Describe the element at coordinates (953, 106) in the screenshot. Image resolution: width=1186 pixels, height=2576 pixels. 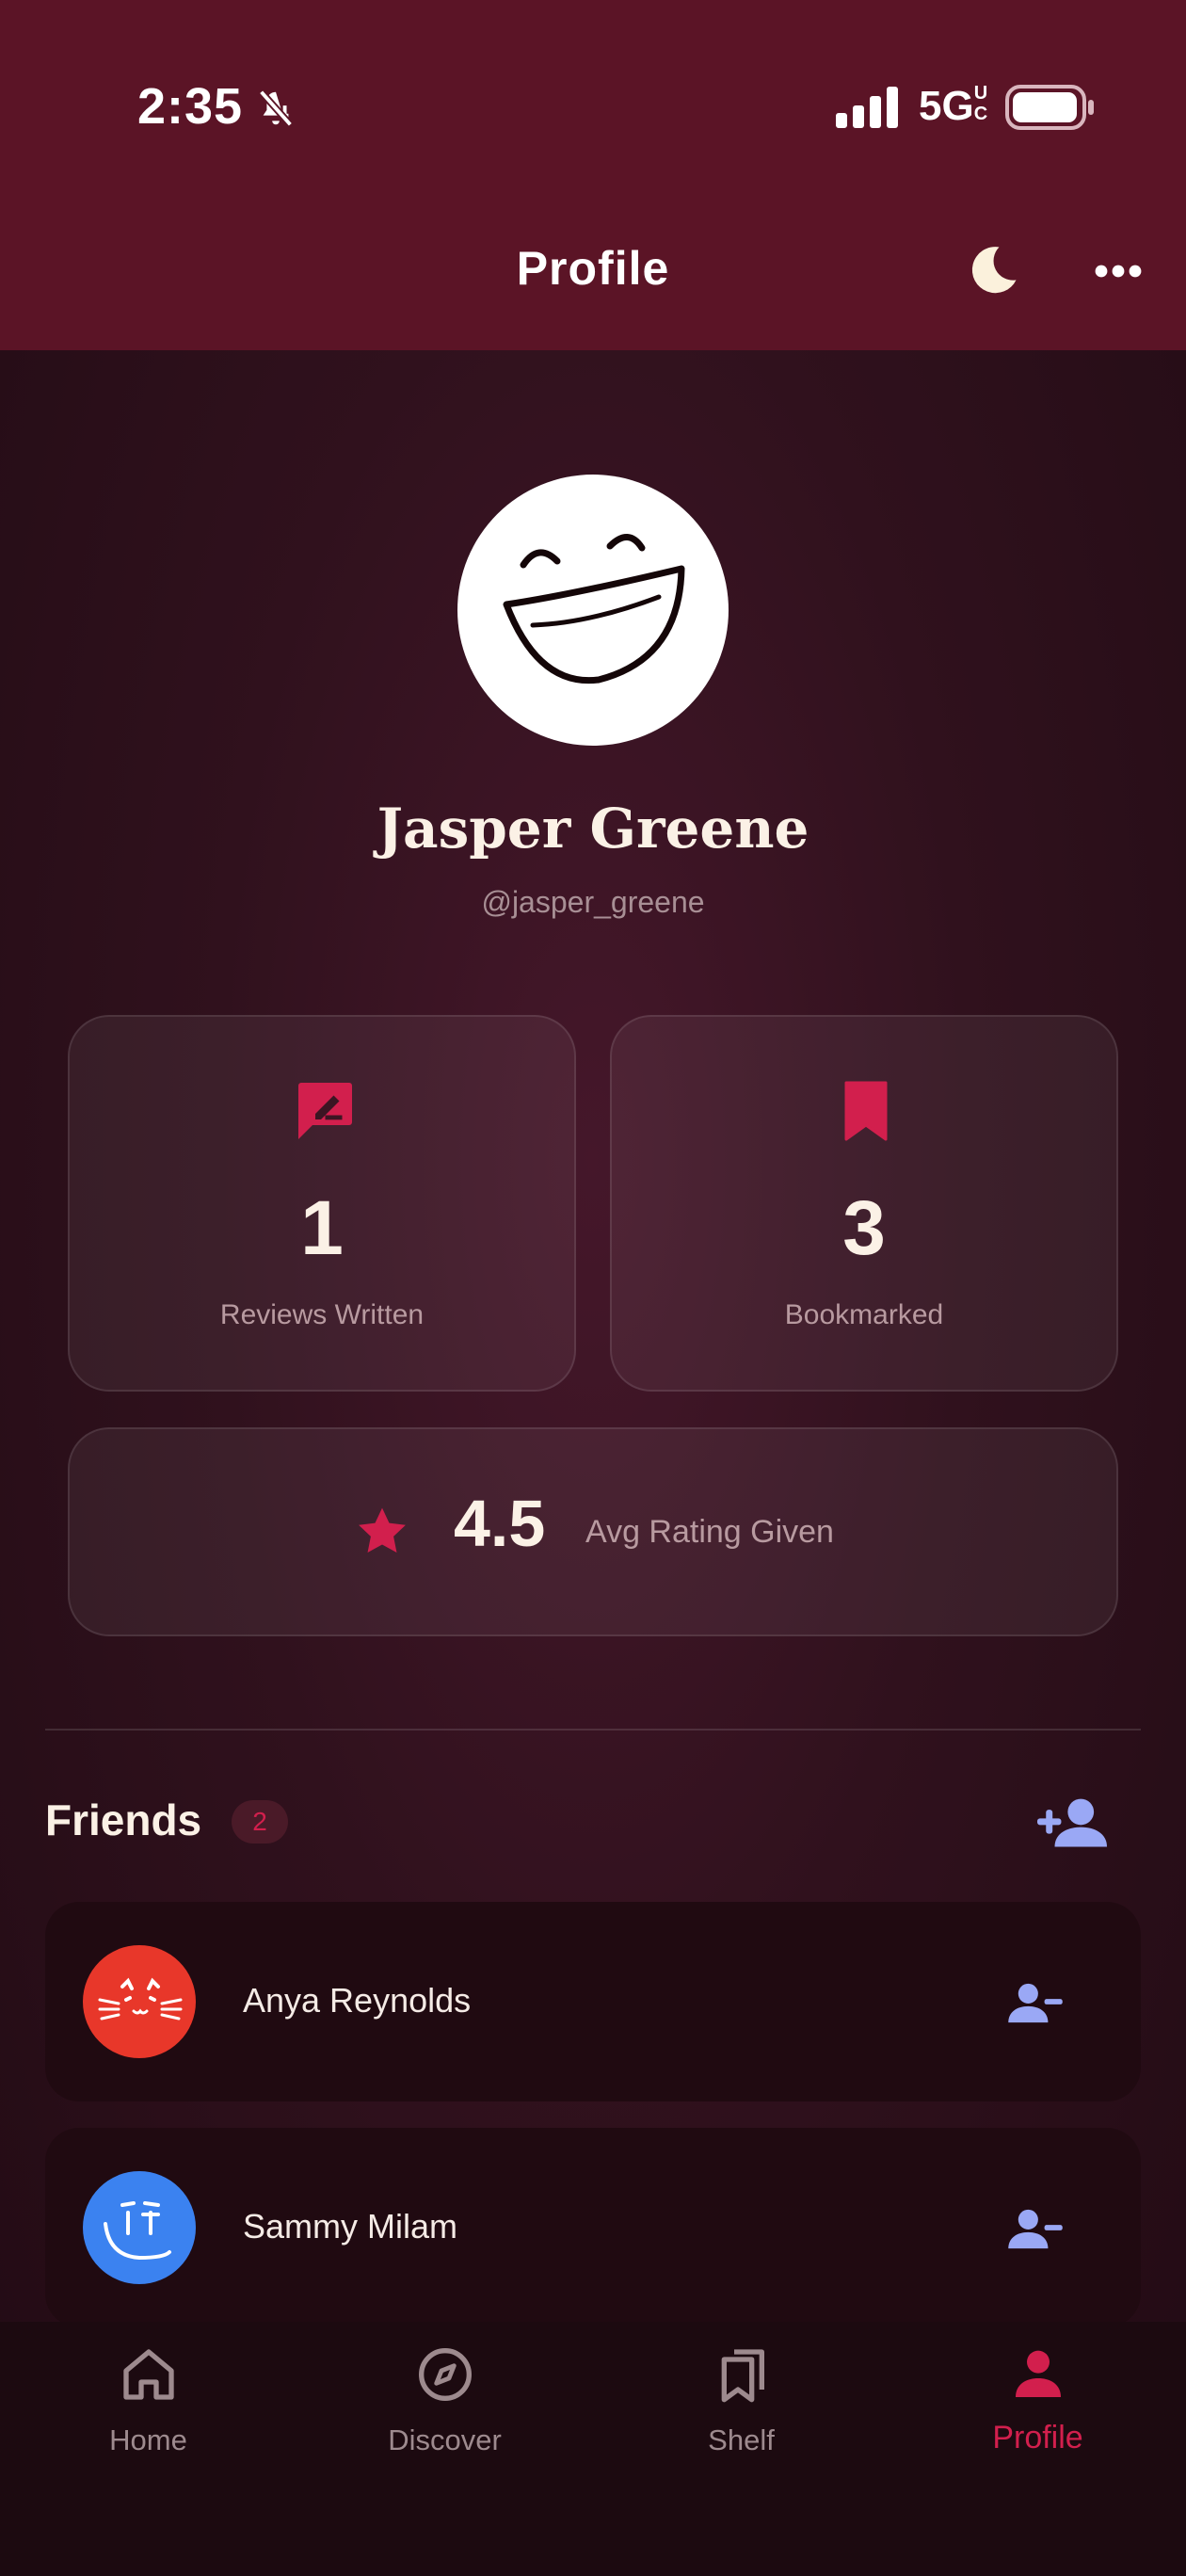
I see `network-label: 5GUC` at that location.